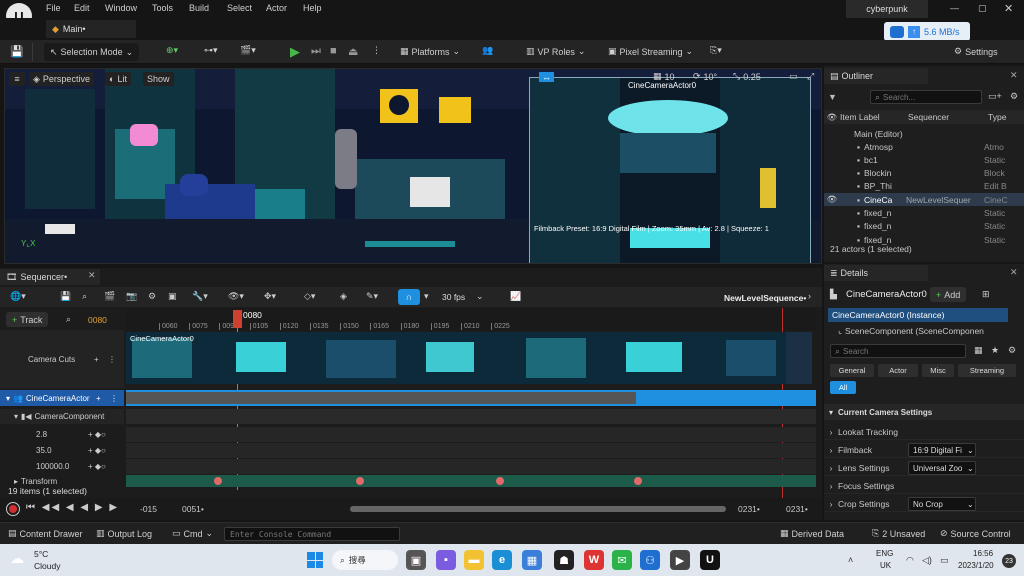 Image resolution: width=1024 pixels, height=576 pixels. What do you see at coordinates (200, 296) in the screenshot?
I see `tools-icon: 🔧▾` at bounding box center [200, 296].